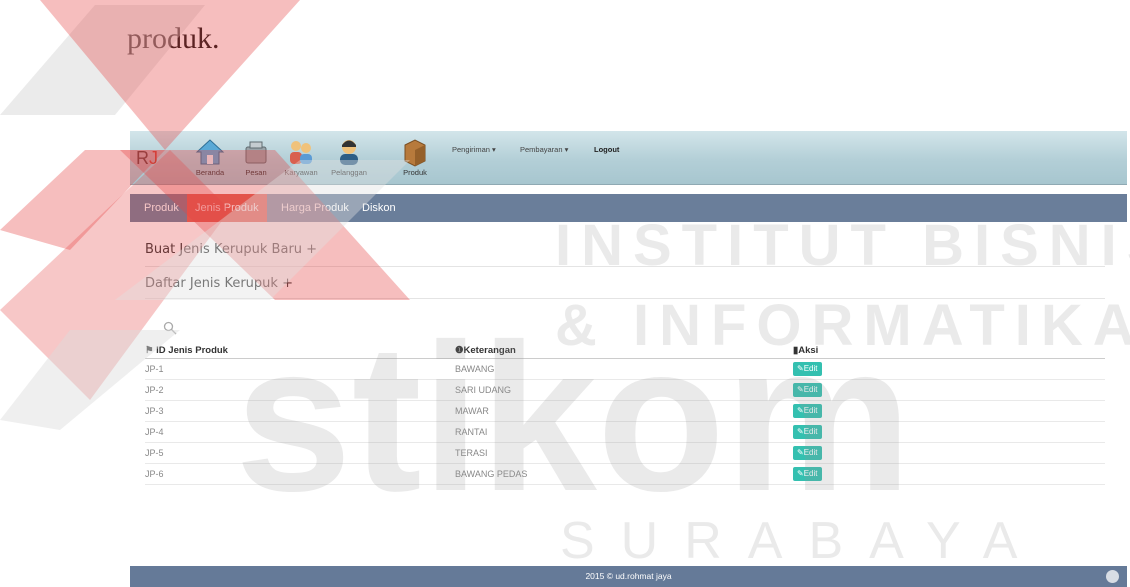  What do you see at coordinates (315, 208) in the screenshot?
I see `tab-harga-produk: Harga Produk` at bounding box center [315, 208].